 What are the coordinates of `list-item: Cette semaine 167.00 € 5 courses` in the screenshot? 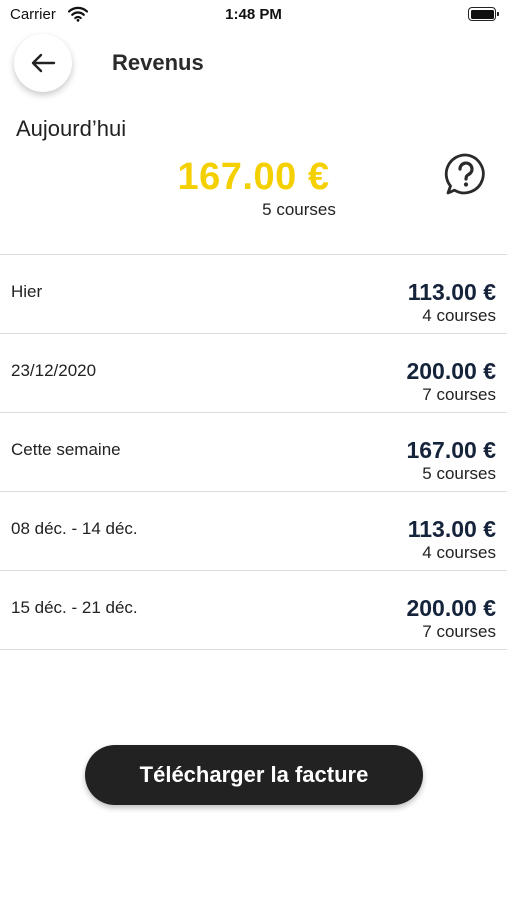 It's located at (253, 452).